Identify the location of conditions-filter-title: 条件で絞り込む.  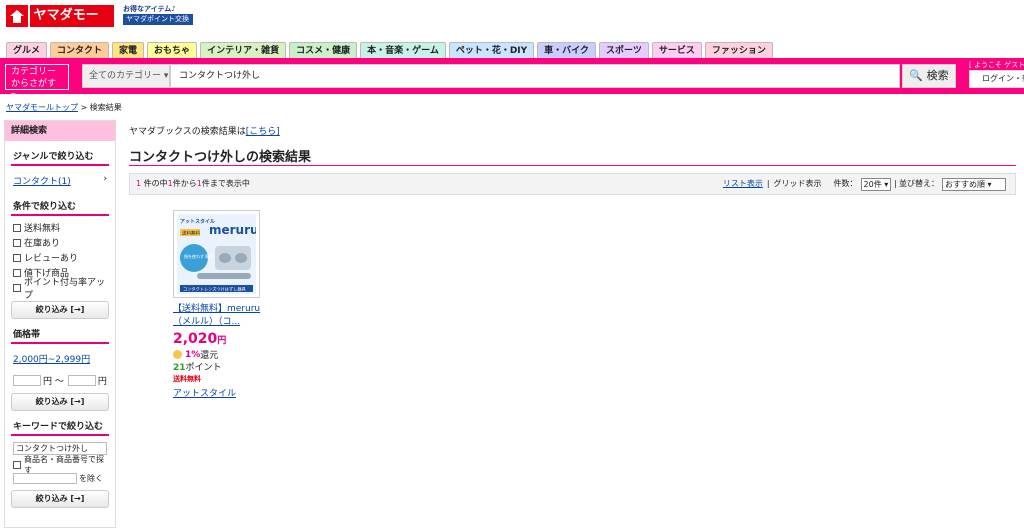
(60, 203).